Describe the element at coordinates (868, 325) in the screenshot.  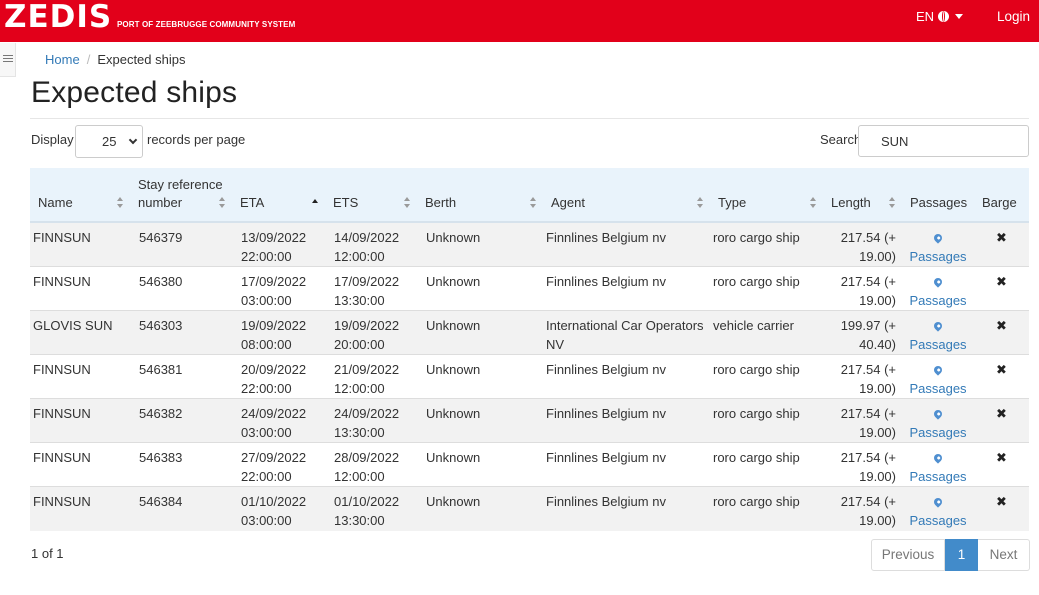
I see `length-main: 199.97 (+` at that location.